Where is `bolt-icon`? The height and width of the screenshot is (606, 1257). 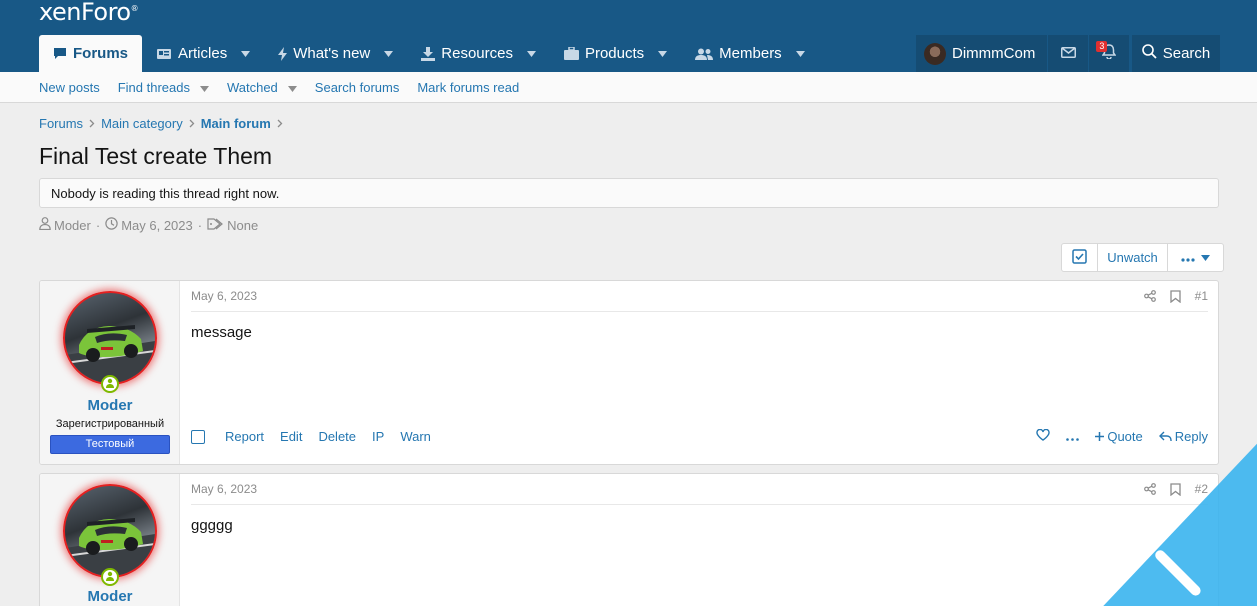
bolt-icon is located at coordinates (283, 53).